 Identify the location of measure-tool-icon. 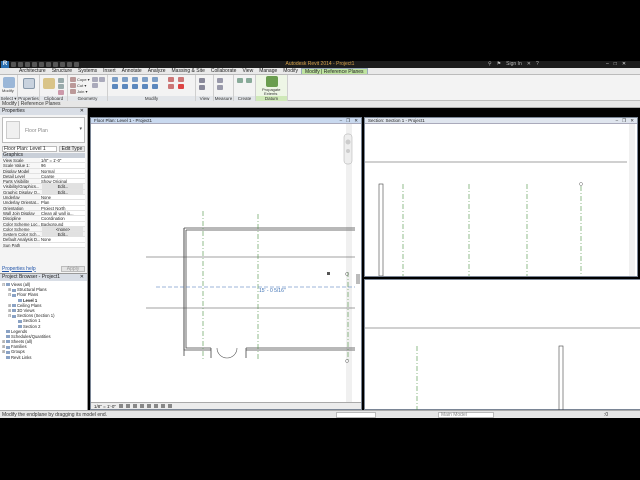
(220, 80).